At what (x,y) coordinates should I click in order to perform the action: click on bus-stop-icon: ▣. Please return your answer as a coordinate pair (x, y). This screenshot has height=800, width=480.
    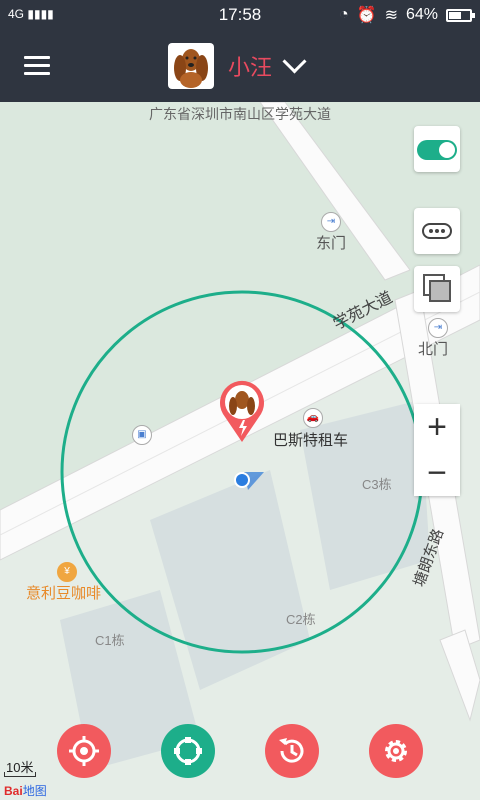
    Looking at the image, I should click on (142, 435).